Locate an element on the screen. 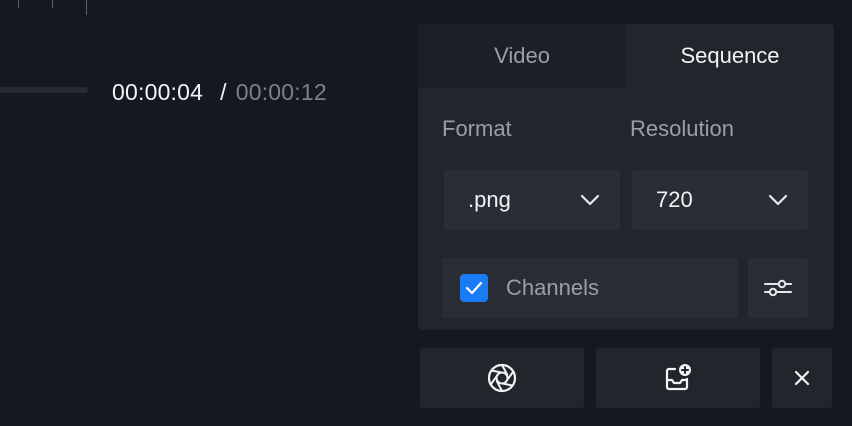 The image size is (852, 426). resolution-label: Resolution is located at coordinates (682, 128).